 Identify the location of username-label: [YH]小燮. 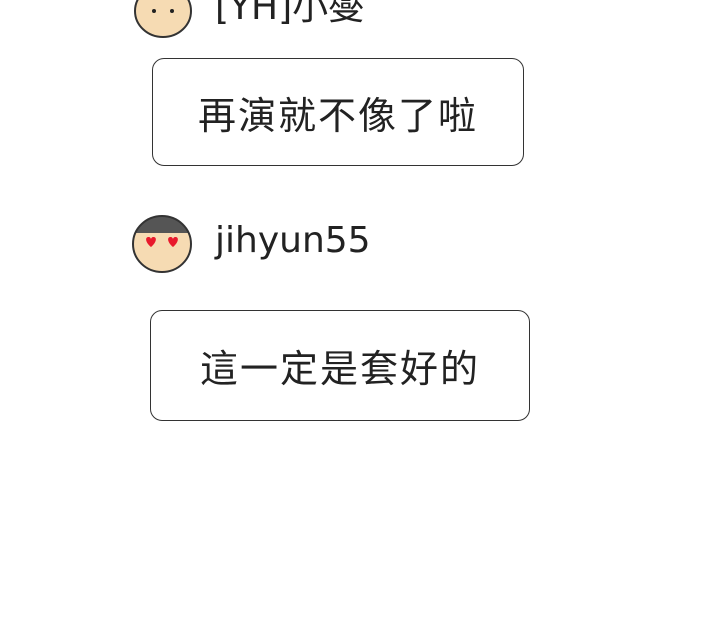
(290, 14).